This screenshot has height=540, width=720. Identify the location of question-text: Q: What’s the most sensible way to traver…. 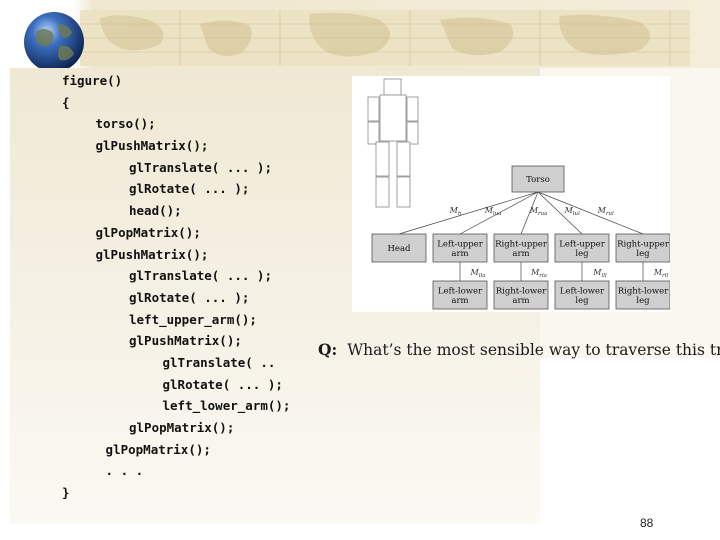
(519, 349).